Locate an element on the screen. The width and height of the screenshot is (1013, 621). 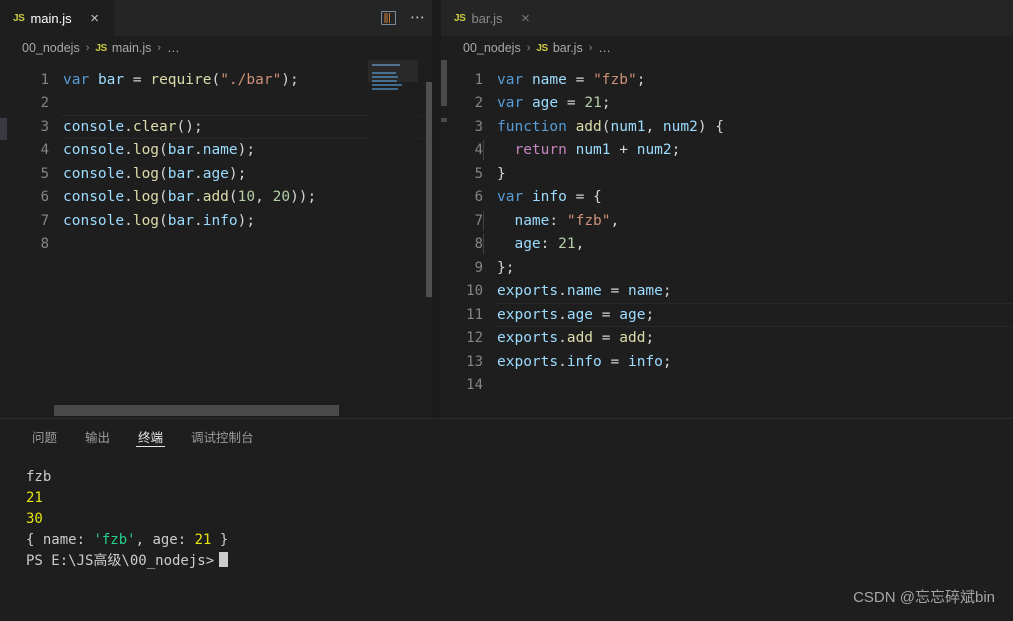
line-text: exports.name = name; is located at coordinates (577, 291).